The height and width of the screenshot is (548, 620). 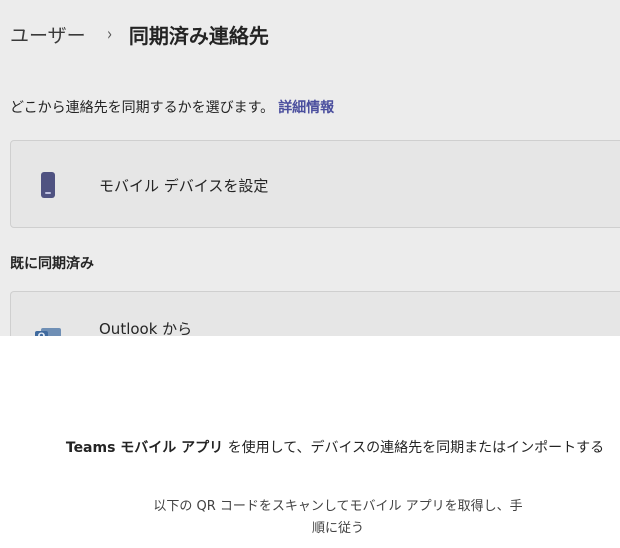 I want to click on learn-more-link: 詳細情報, so click(x=306, y=108).